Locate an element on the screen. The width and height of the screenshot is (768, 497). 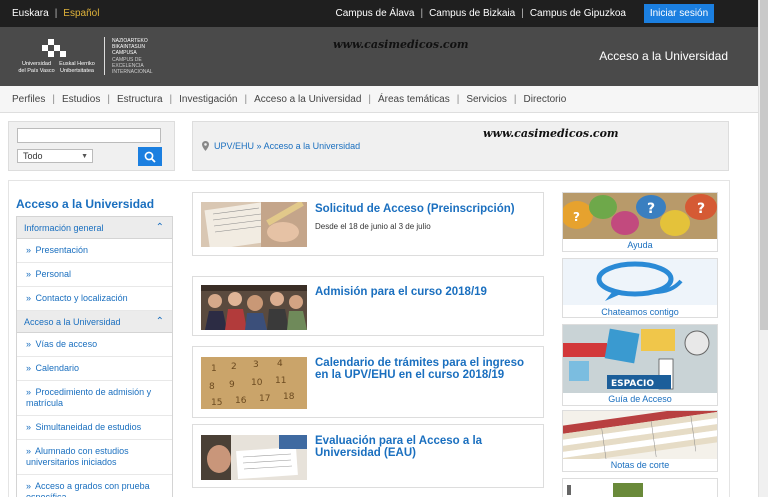
partial-tile-image is located at coordinates (640, 488).